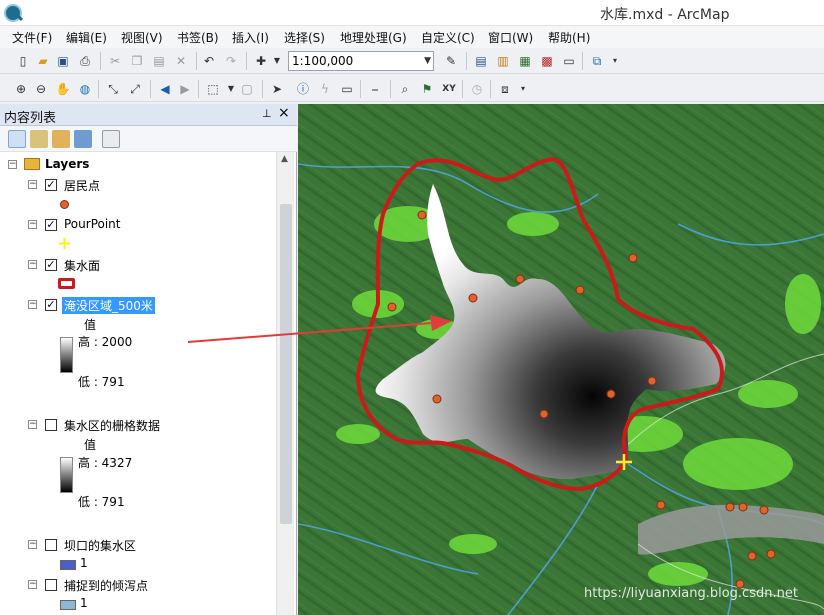 The height and width of the screenshot is (615, 824). Describe the element at coordinates (286, 364) in the screenshot. I see `scroll-thumb` at that location.